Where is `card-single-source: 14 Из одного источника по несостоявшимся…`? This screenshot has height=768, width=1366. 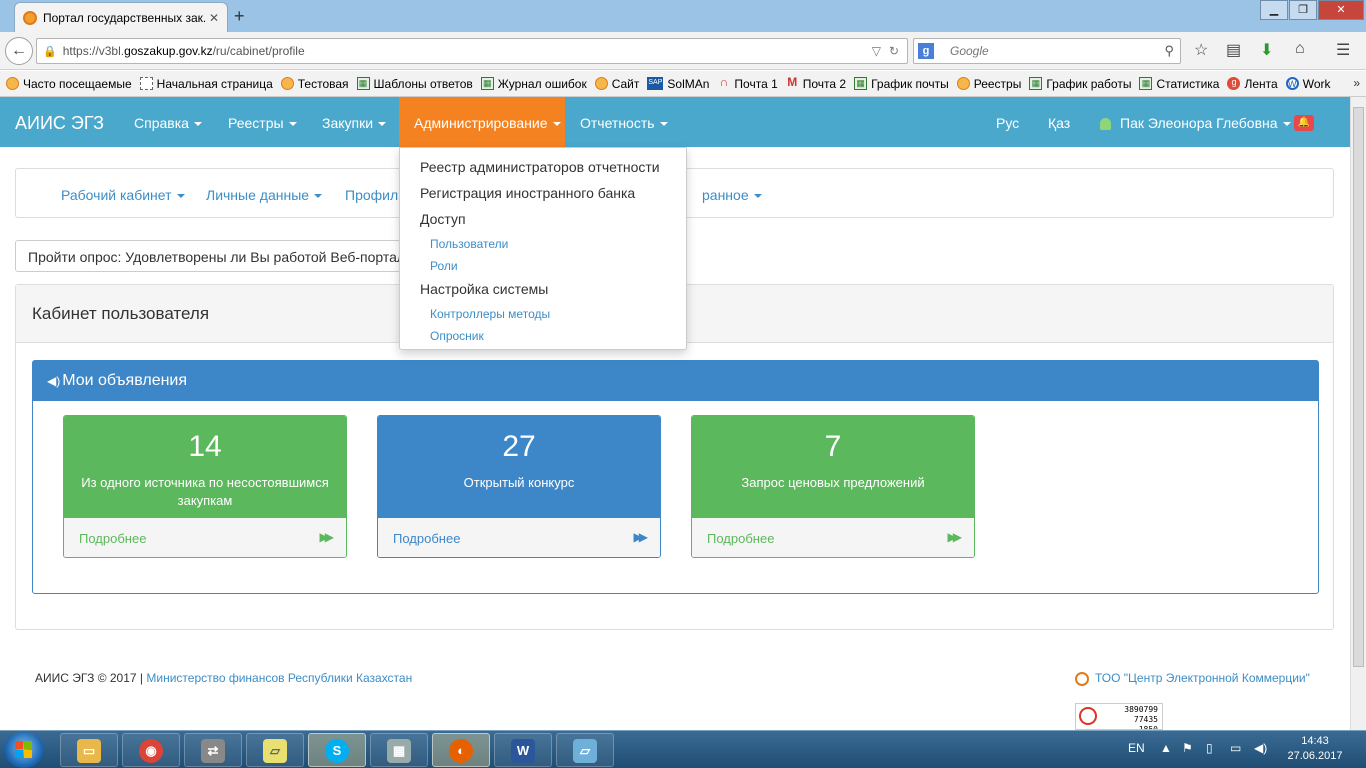 card-single-source: 14 Из одного источника по несостоявшимся… is located at coordinates (205, 486).